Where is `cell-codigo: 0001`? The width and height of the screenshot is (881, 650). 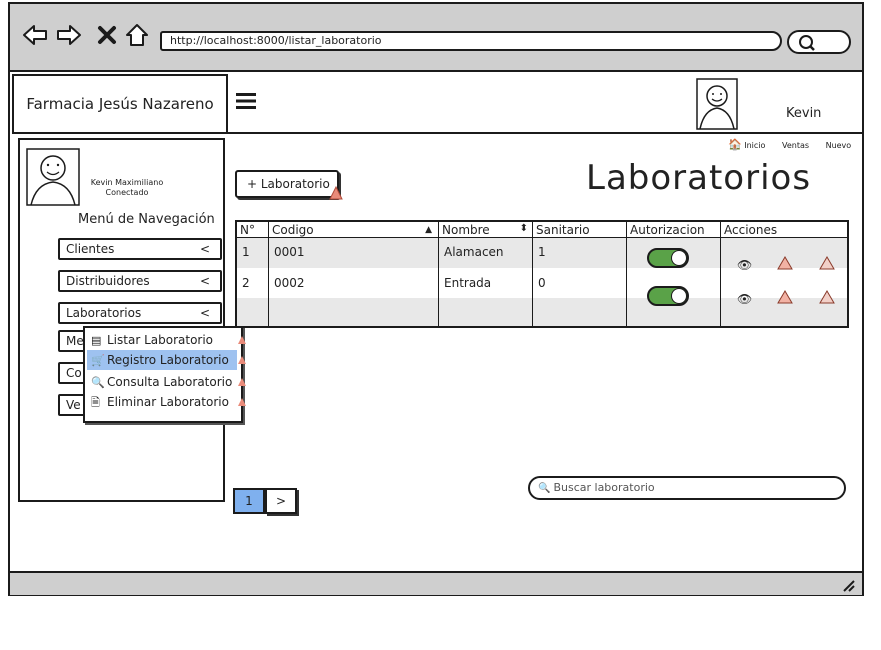
cell-codigo: 0001 is located at coordinates (289, 252).